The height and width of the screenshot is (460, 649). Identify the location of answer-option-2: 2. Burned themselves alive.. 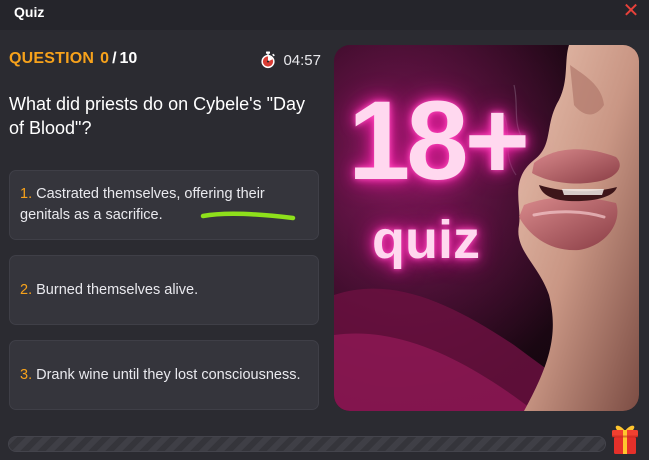
(164, 290).